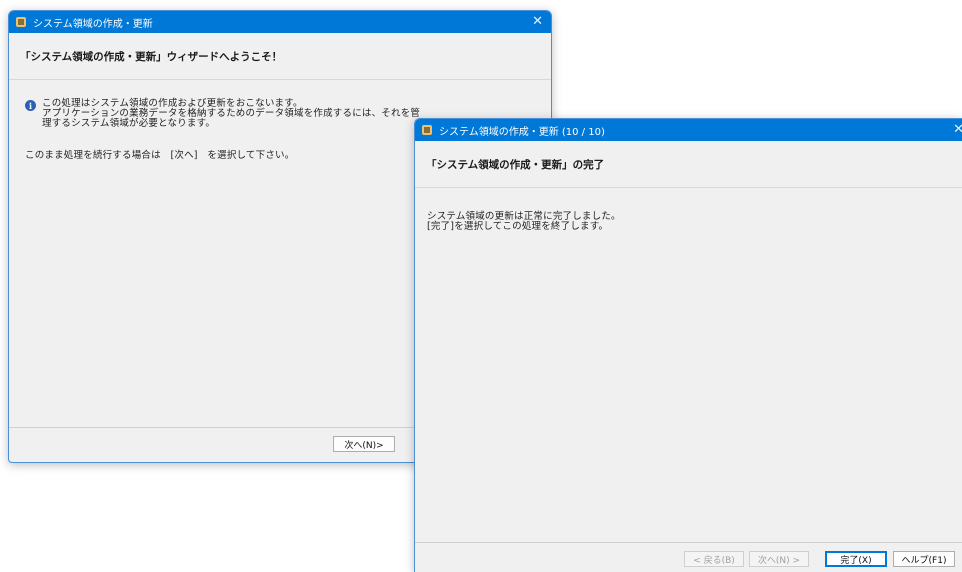 The height and width of the screenshot is (572, 962). Describe the element at coordinates (93, 24) in the screenshot. I see `window-title: システム領域の作成・更新` at that location.